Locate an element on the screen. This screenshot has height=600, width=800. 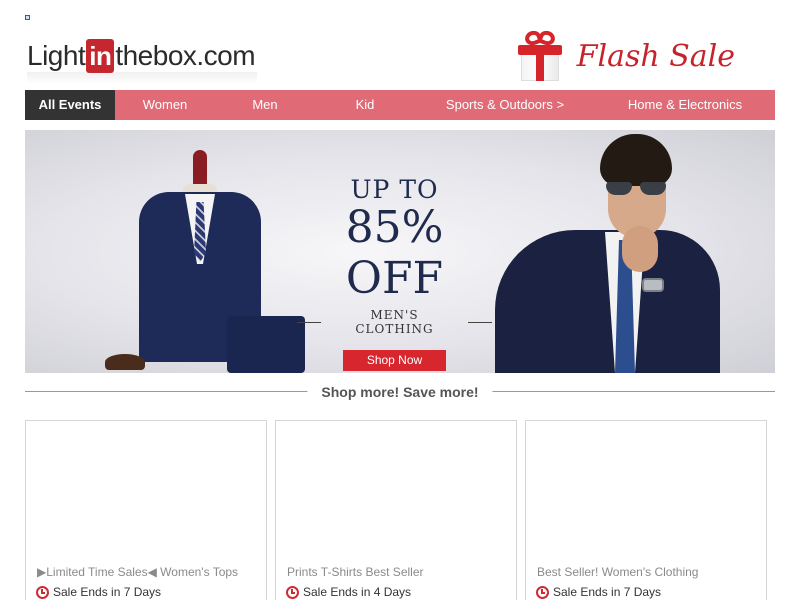
site-logo: Light in thebox .com is located at coordinates (141, 56).